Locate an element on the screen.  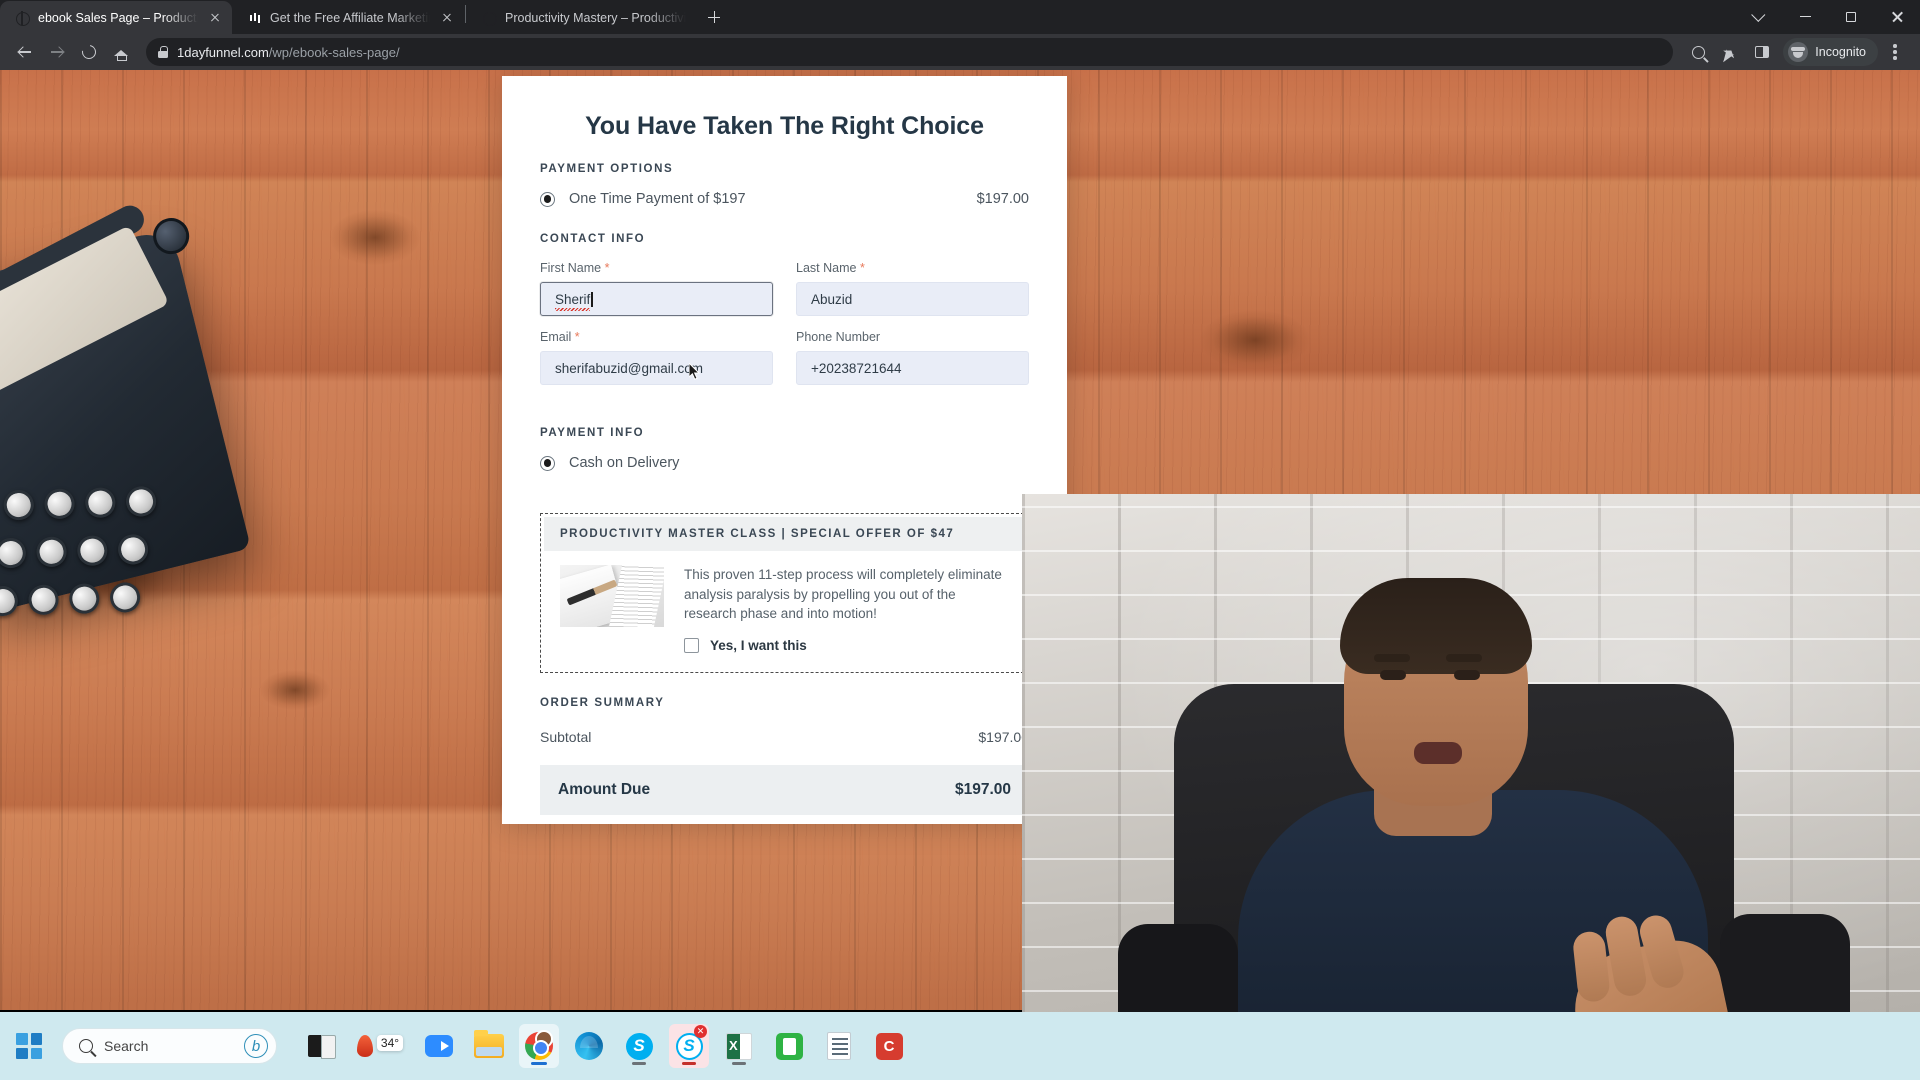
payment-option-price: $197.00 is located at coordinates (1002, 199).